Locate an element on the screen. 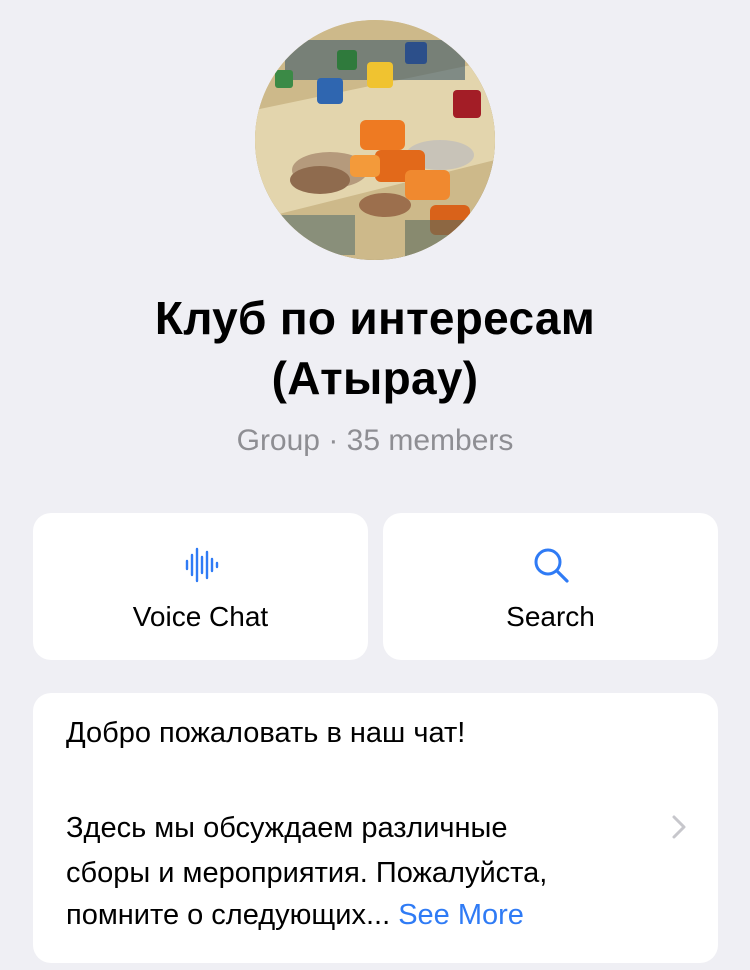 This screenshot has width=750, height=970. description-line-4: помните о следующих... See More is located at coordinates (295, 915).